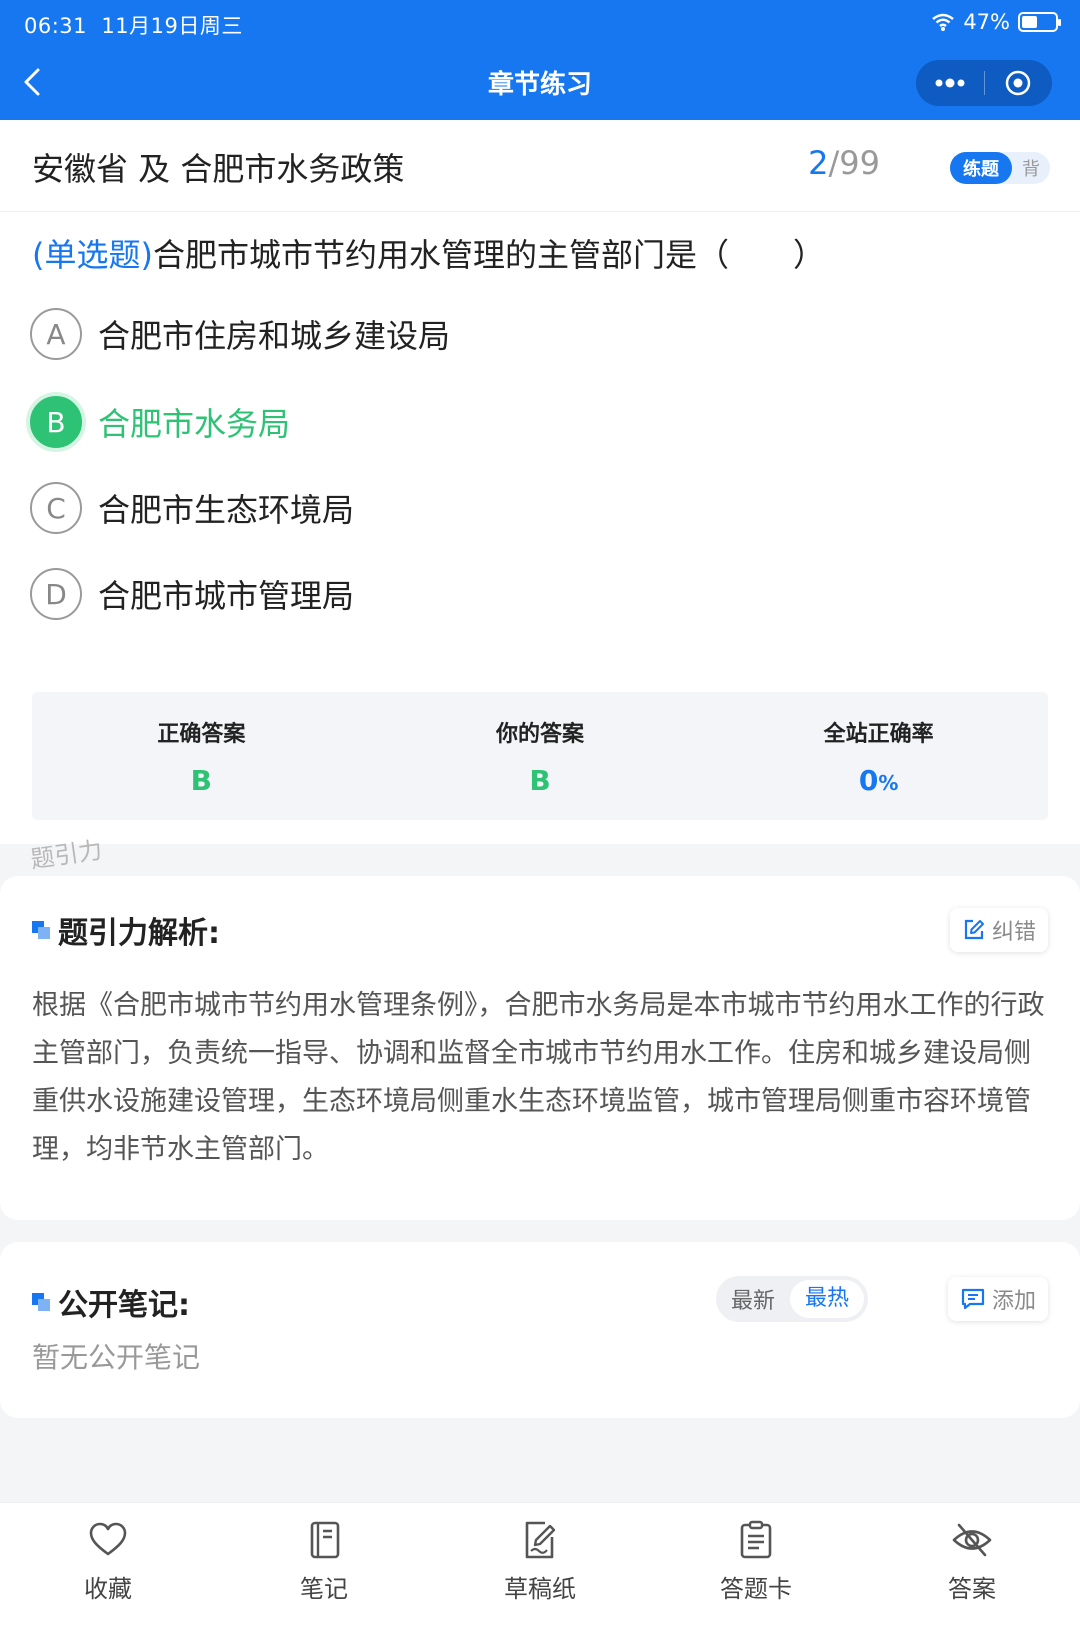 The width and height of the screenshot is (1080, 1645). I want to click on mode-toggle: 练题 背, so click(1000, 168).